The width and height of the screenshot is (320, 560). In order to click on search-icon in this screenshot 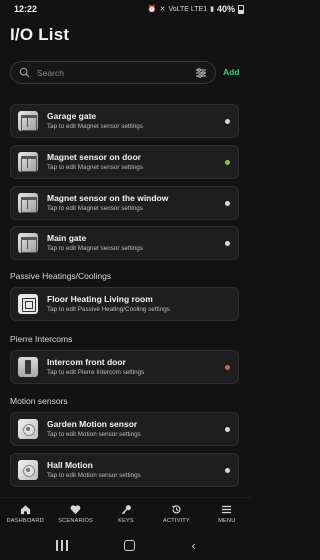, I will do `click(24, 72)`.